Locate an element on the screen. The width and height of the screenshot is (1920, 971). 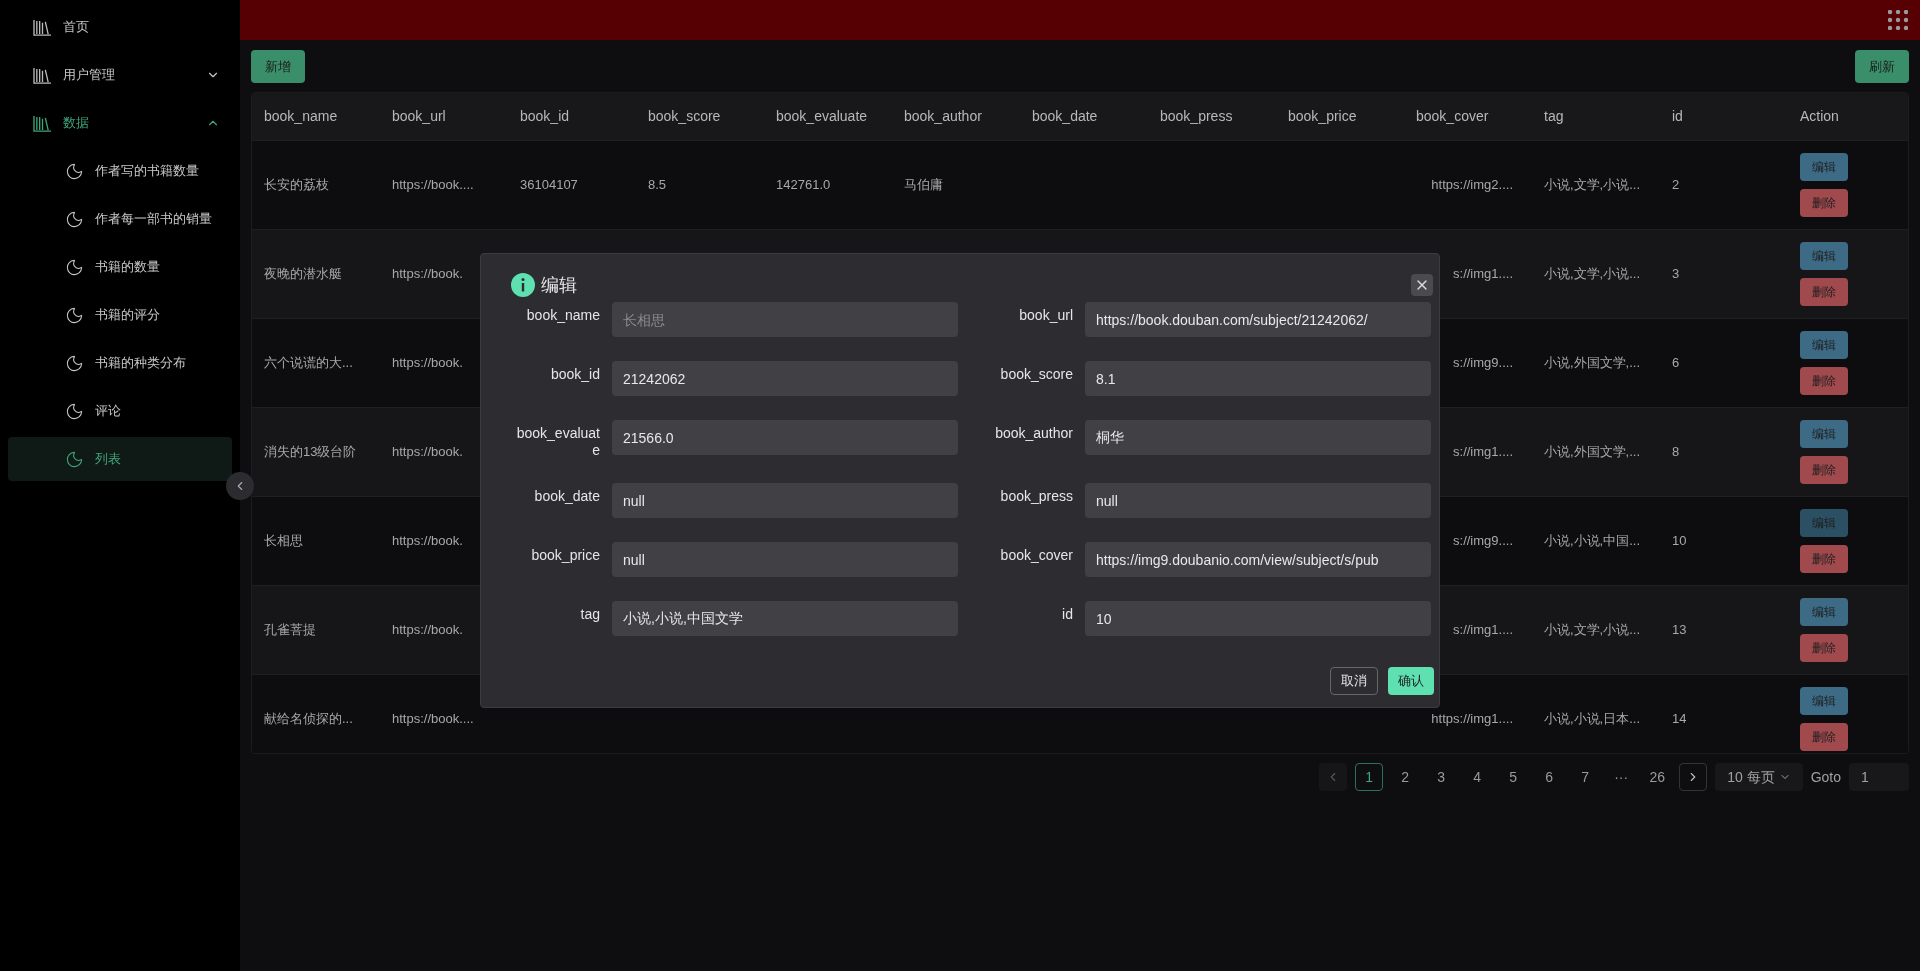
app-grid-icon is located at coordinates (1898, 20).